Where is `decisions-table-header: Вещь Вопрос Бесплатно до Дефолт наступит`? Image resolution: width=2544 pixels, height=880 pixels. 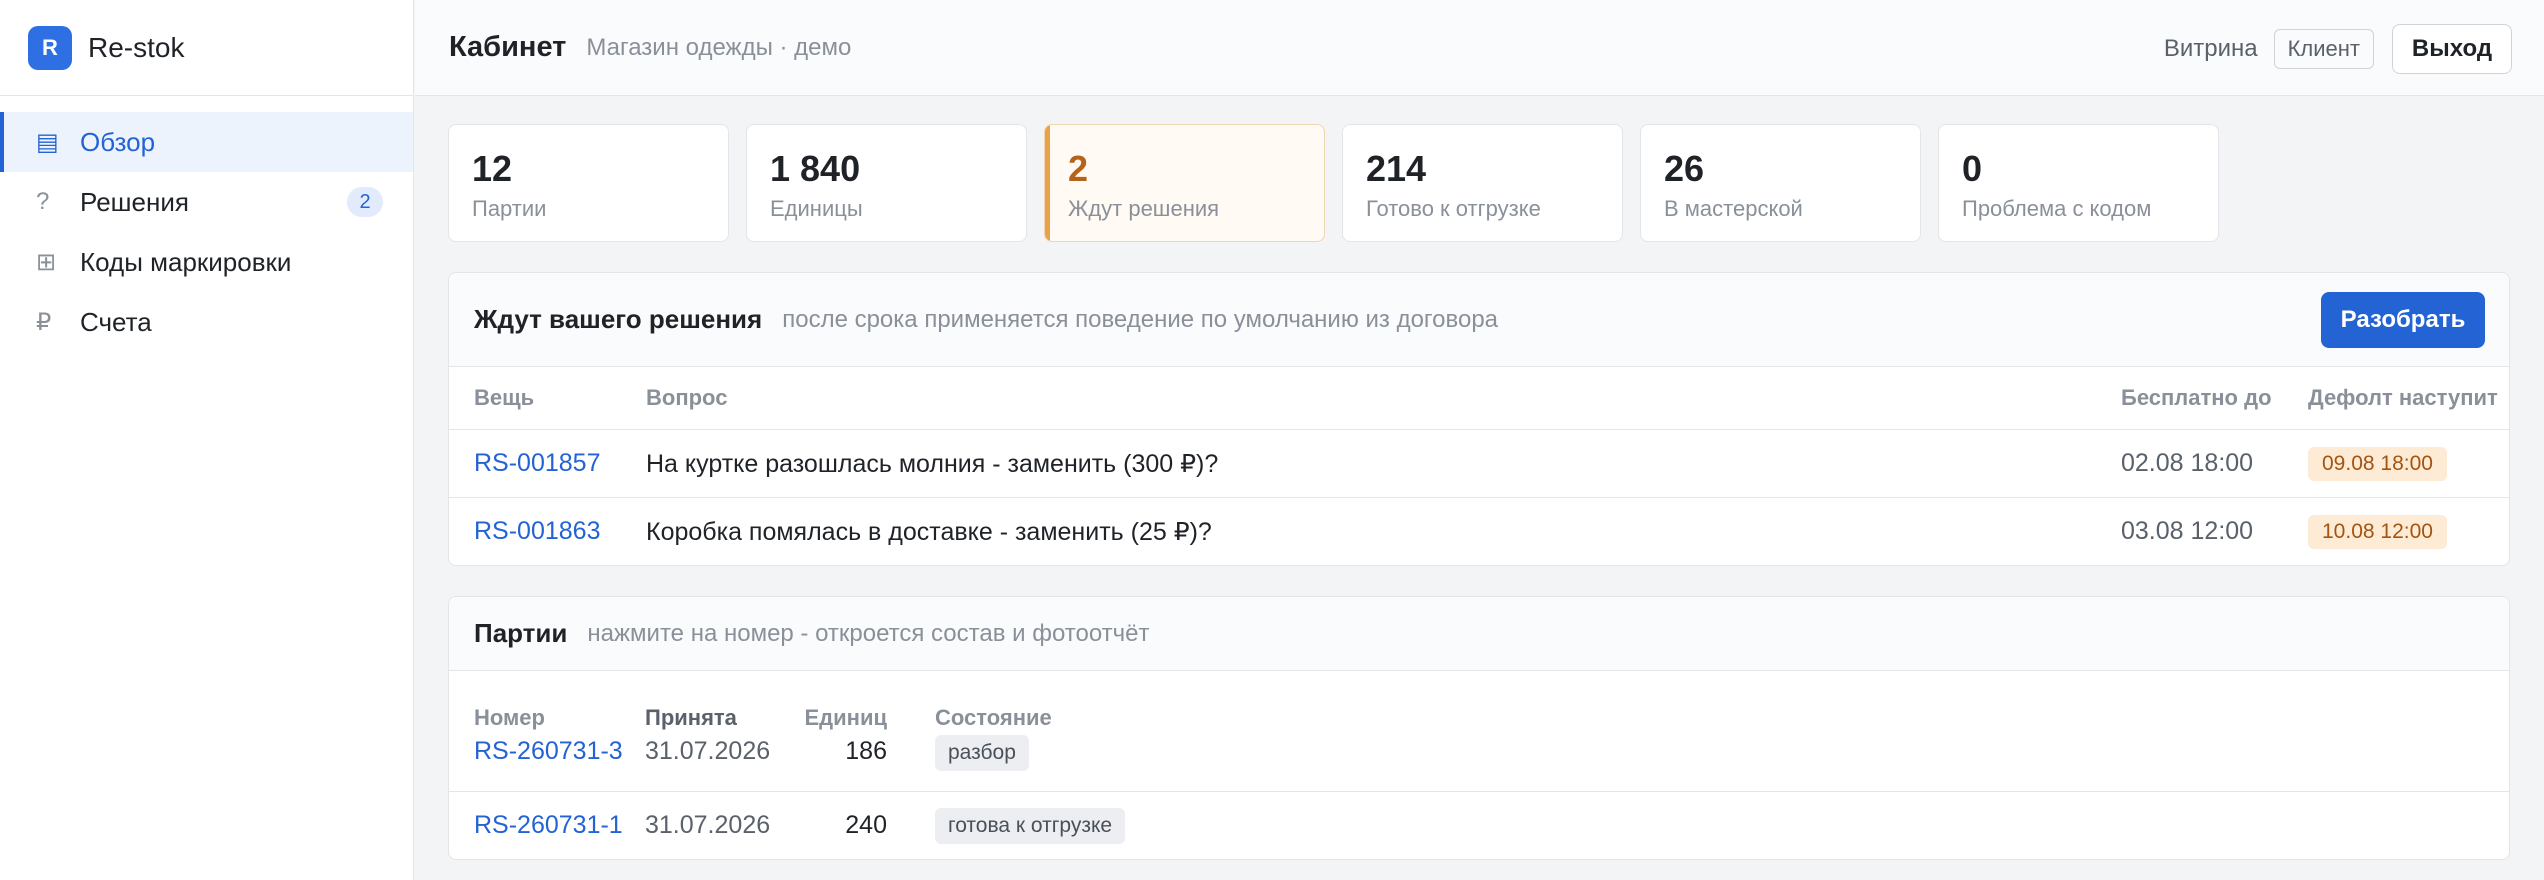 decisions-table-header: Вещь Вопрос Бесплатно до Дефолт наступит is located at coordinates (1479, 398).